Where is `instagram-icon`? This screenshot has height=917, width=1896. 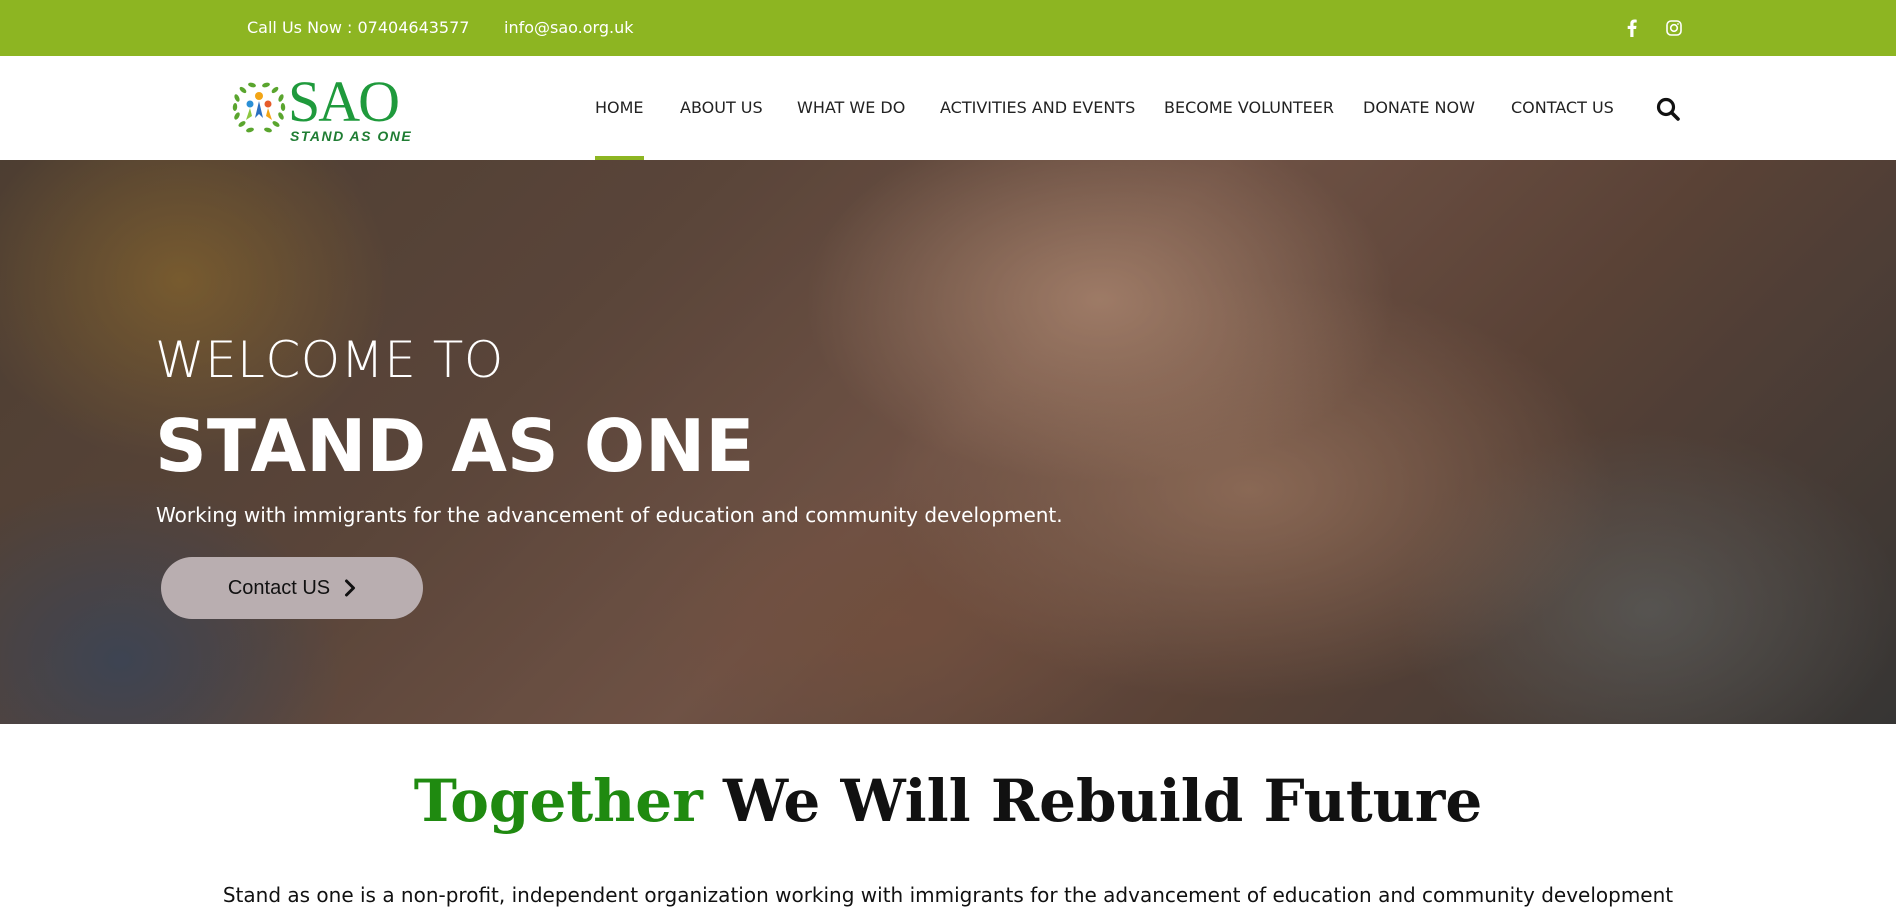 instagram-icon is located at coordinates (1674, 28).